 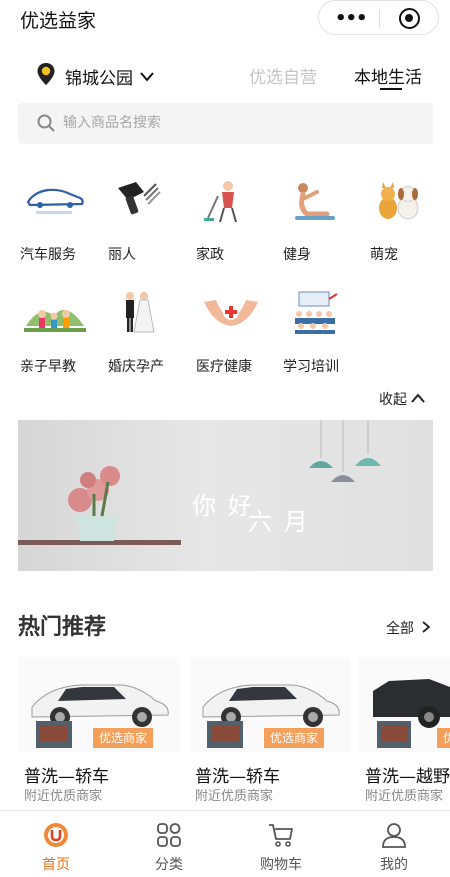 What do you see at coordinates (99, 76) in the screenshot?
I see `location-name: 锦城公园` at bounding box center [99, 76].